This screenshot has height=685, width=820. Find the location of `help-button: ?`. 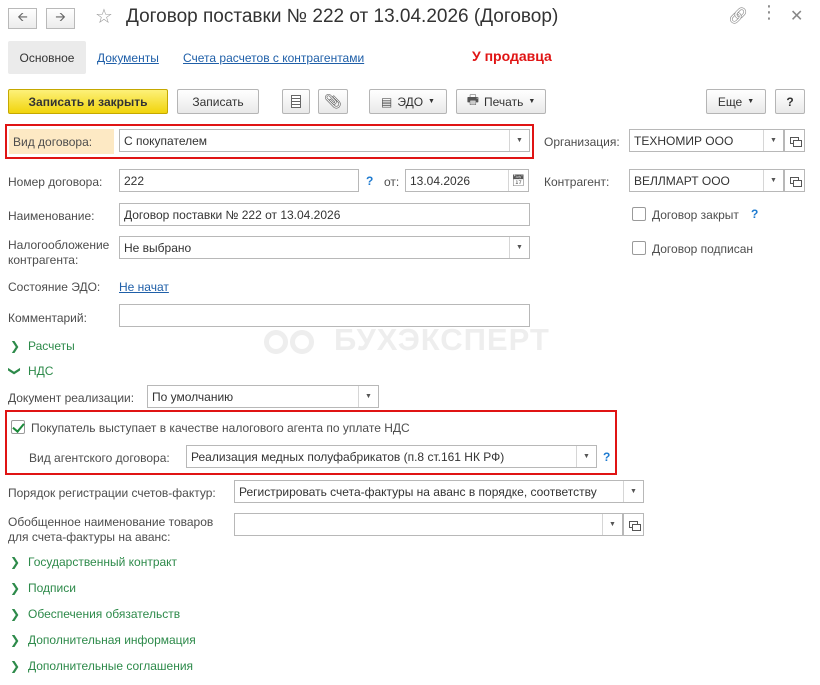

help-button: ? is located at coordinates (790, 101).